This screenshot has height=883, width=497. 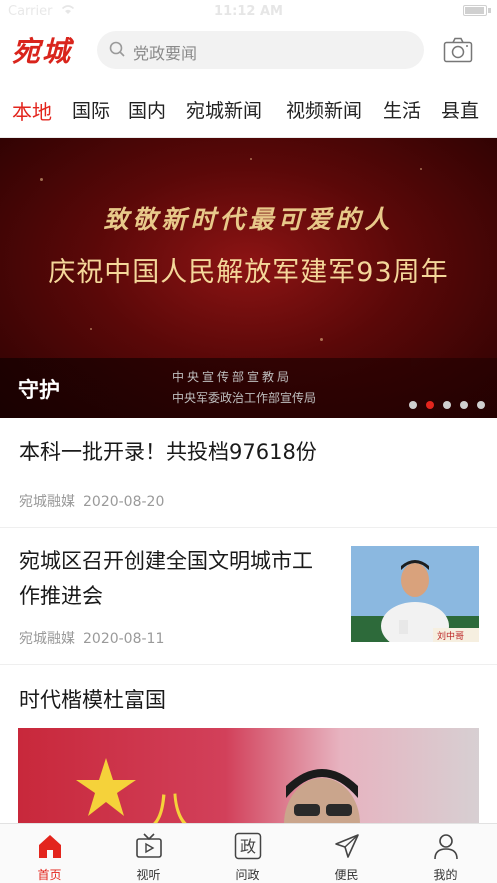 I want to click on top-header: 宛城 党政要闻, so click(x=248, y=50).